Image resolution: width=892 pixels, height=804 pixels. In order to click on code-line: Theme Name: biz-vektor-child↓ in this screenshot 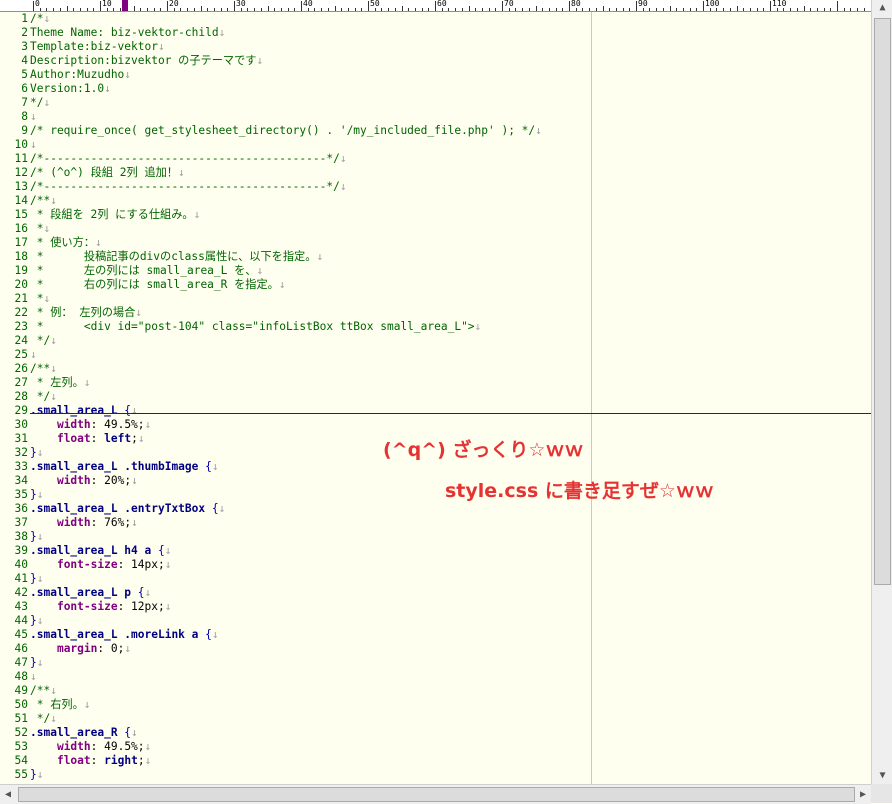, I will do `click(450, 33)`.